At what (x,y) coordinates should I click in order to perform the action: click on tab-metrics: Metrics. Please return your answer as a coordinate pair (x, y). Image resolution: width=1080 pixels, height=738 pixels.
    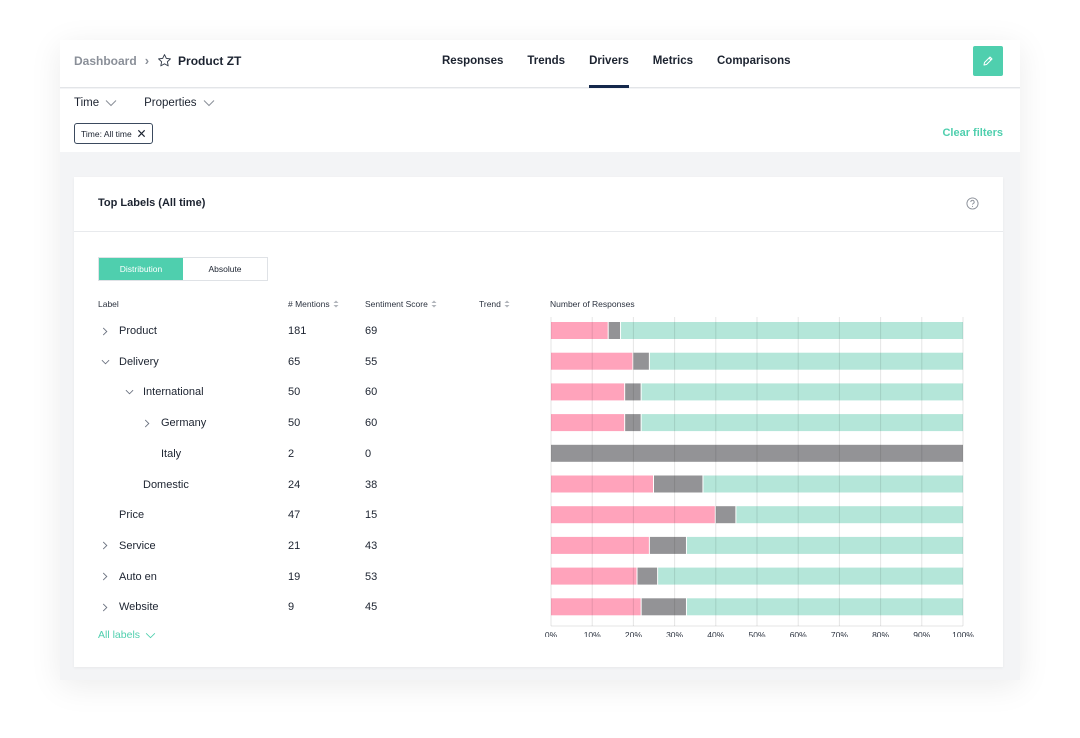
    Looking at the image, I should click on (673, 64).